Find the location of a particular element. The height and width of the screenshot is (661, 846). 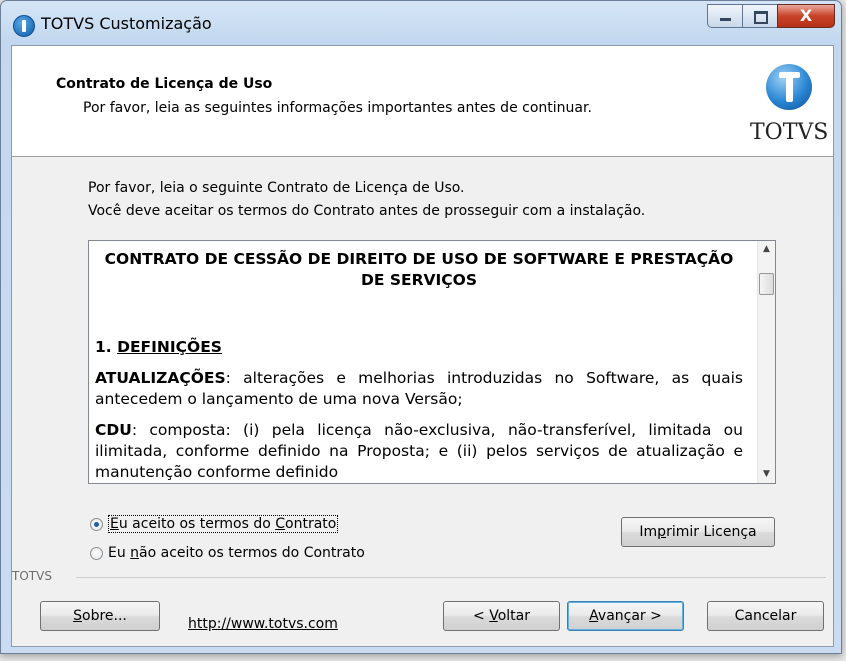

totvs-website-link: http://www.totvs.com is located at coordinates (263, 624).